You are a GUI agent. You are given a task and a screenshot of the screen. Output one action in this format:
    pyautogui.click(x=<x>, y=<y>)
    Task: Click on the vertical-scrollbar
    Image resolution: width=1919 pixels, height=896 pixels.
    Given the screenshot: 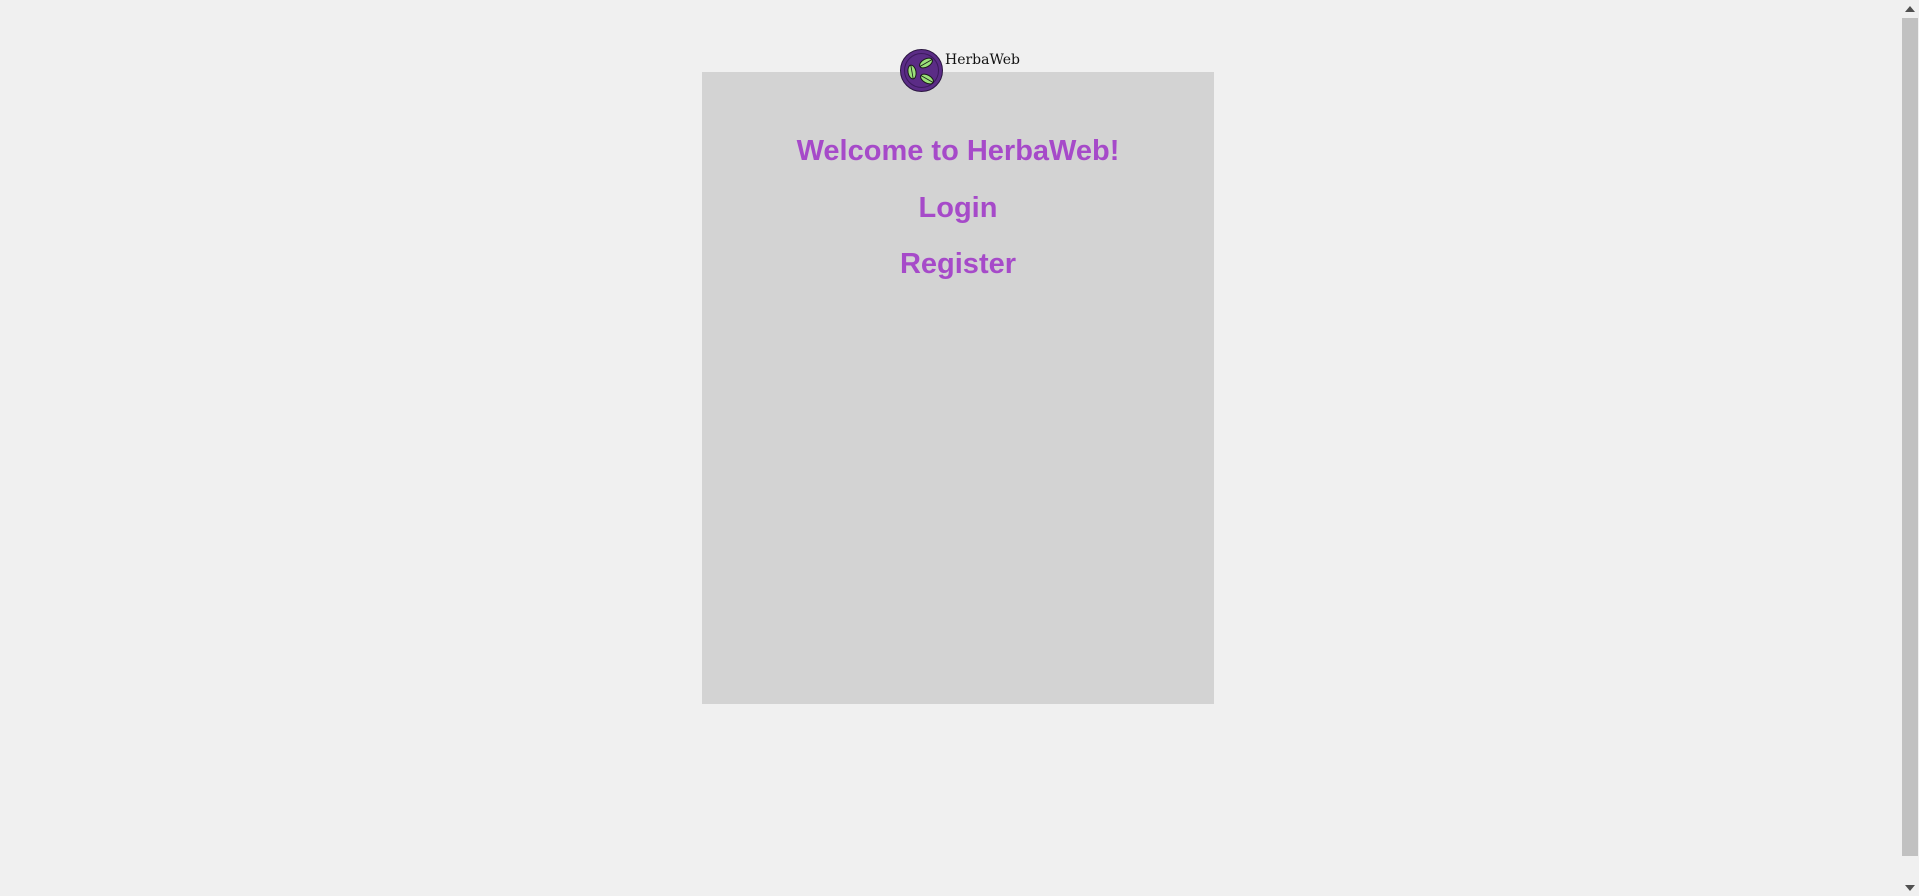 What is the action you would take?
    pyautogui.click(x=1909, y=448)
    